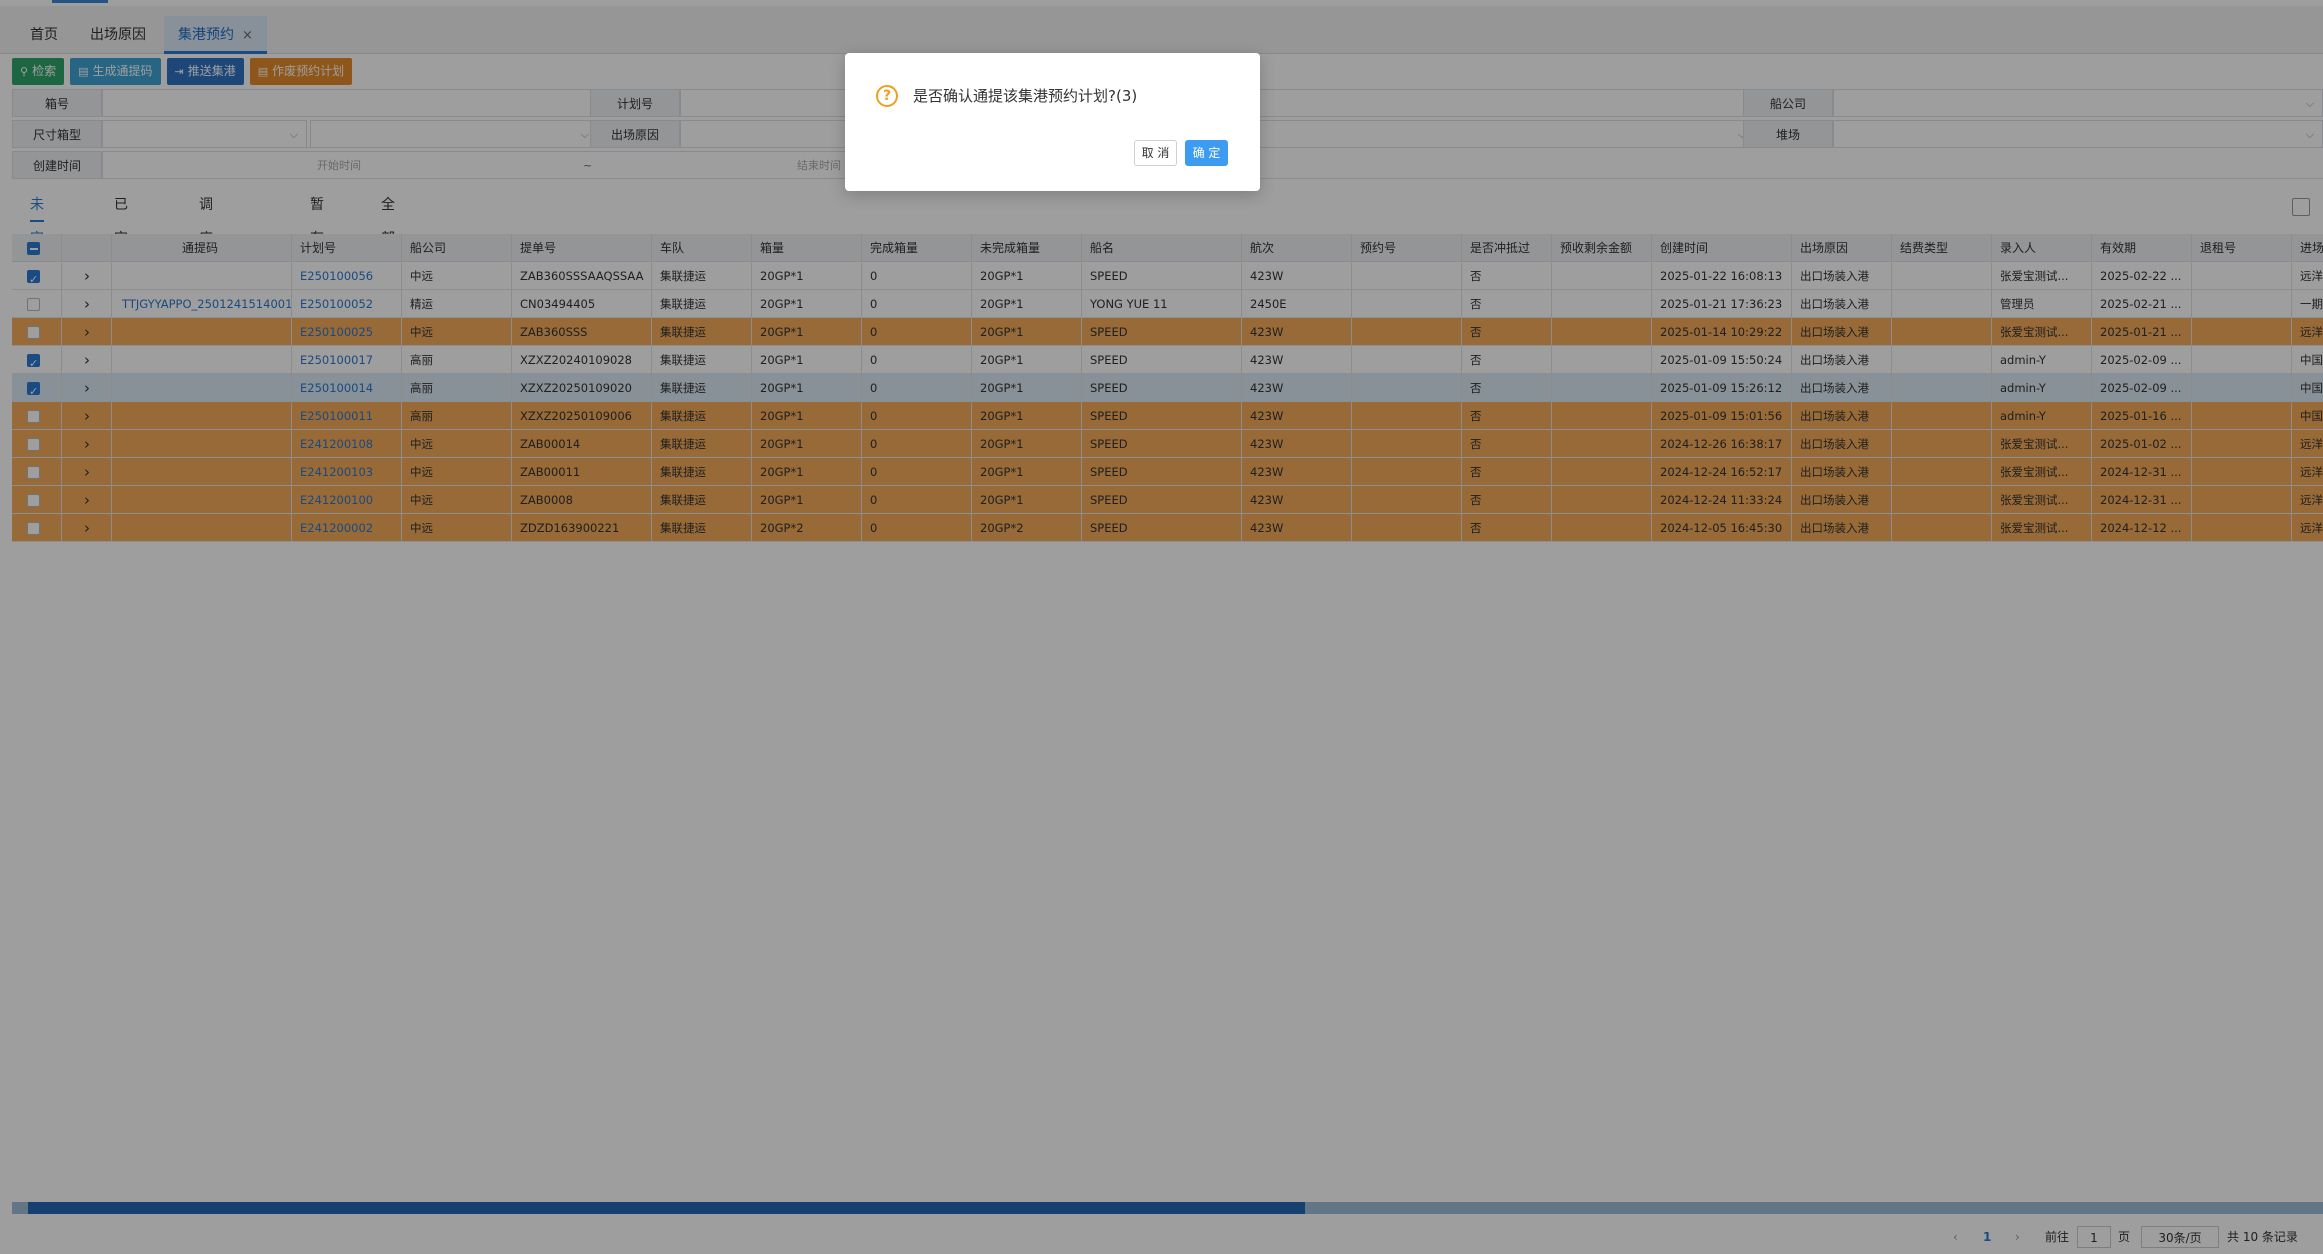 The image size is (2323, 1254). Describe the element at coordinates (887, 96) in the screenshot. I see `question-icon: ?` at that location.